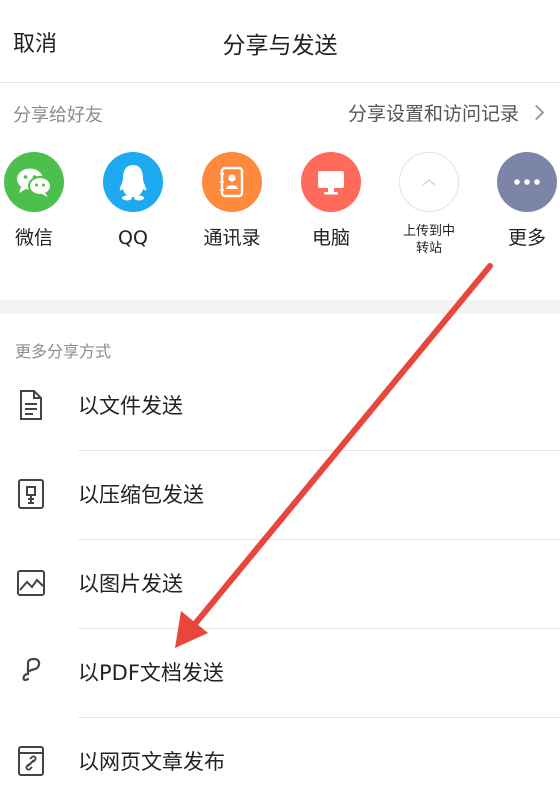  What do you see at coordinates (330, 238) in the screenshot?
I see `share-target-label: 电脑` at bounding box center [330, 238].